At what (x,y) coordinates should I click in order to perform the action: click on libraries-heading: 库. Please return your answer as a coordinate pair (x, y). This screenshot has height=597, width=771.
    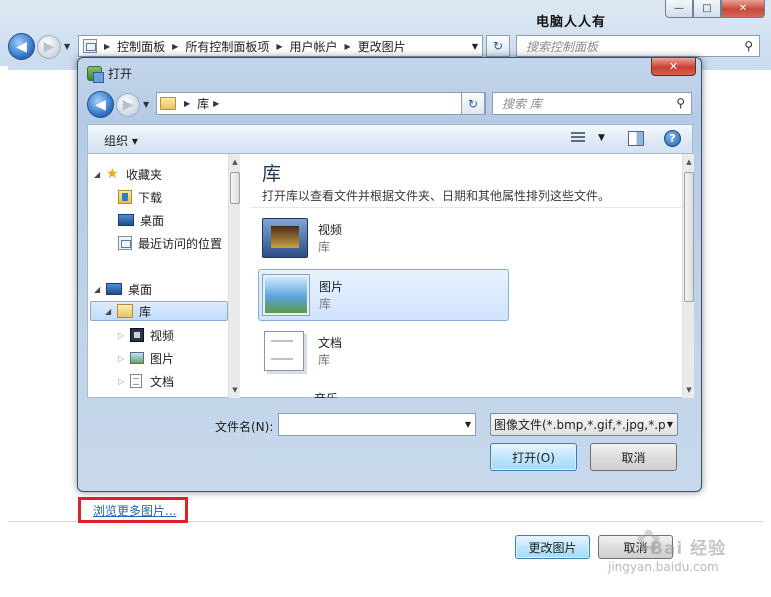
    Looking at the image, I should click on (272, 174).